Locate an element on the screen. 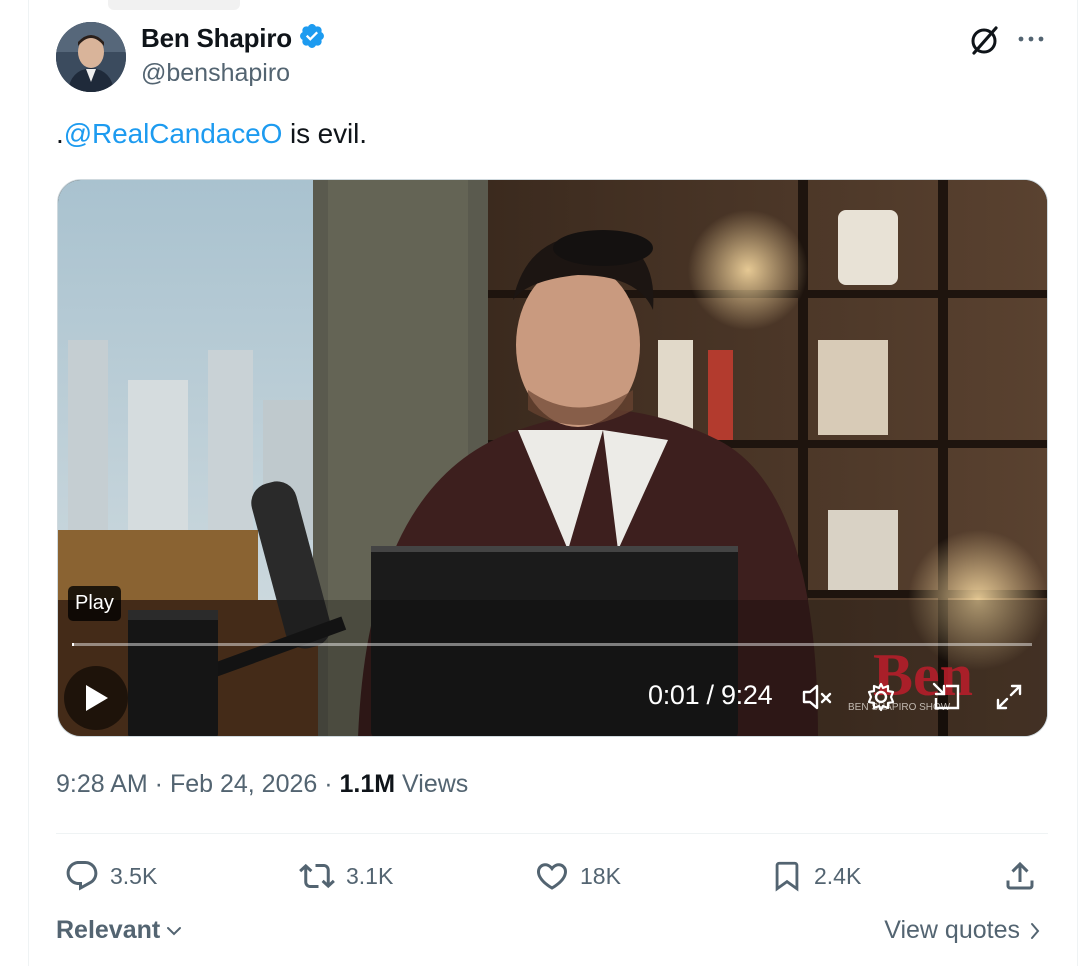 This screenshot has width=1080, height=966. sort-dropdown: Relevant is located at coordinates (120, 930).